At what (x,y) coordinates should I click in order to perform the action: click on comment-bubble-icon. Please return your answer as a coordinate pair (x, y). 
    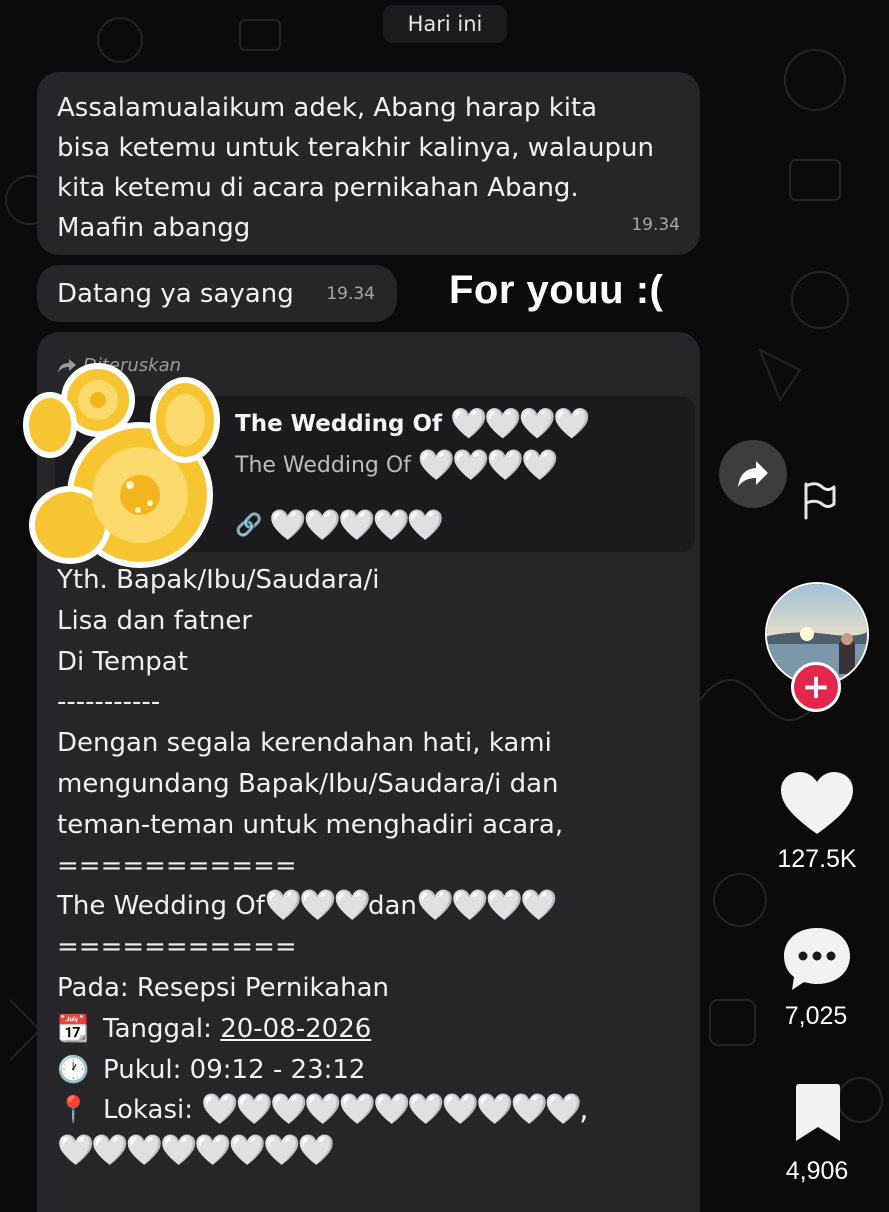
    Looking at the image, I should click on (817, 959).